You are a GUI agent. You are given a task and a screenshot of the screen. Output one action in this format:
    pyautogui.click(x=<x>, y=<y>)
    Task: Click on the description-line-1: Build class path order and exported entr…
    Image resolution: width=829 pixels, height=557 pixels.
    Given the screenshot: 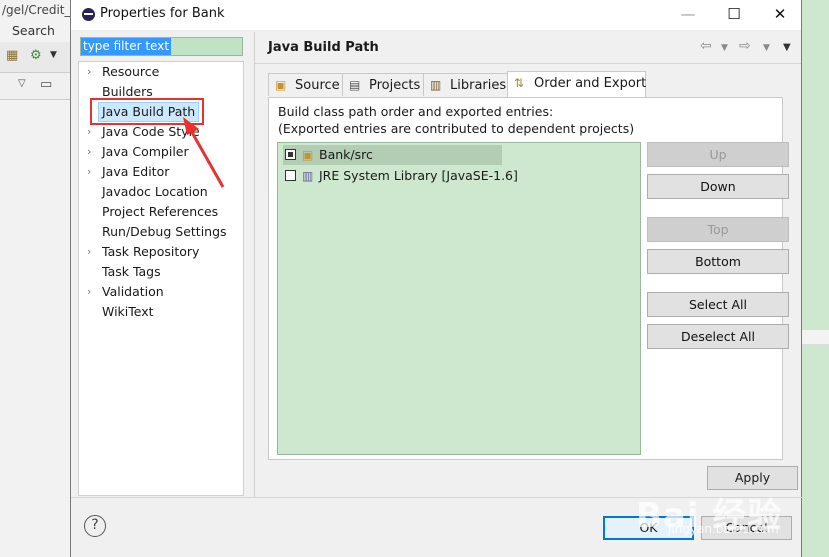 What is the action you would take?
    pyautogui.click(x=416, y=111)
    